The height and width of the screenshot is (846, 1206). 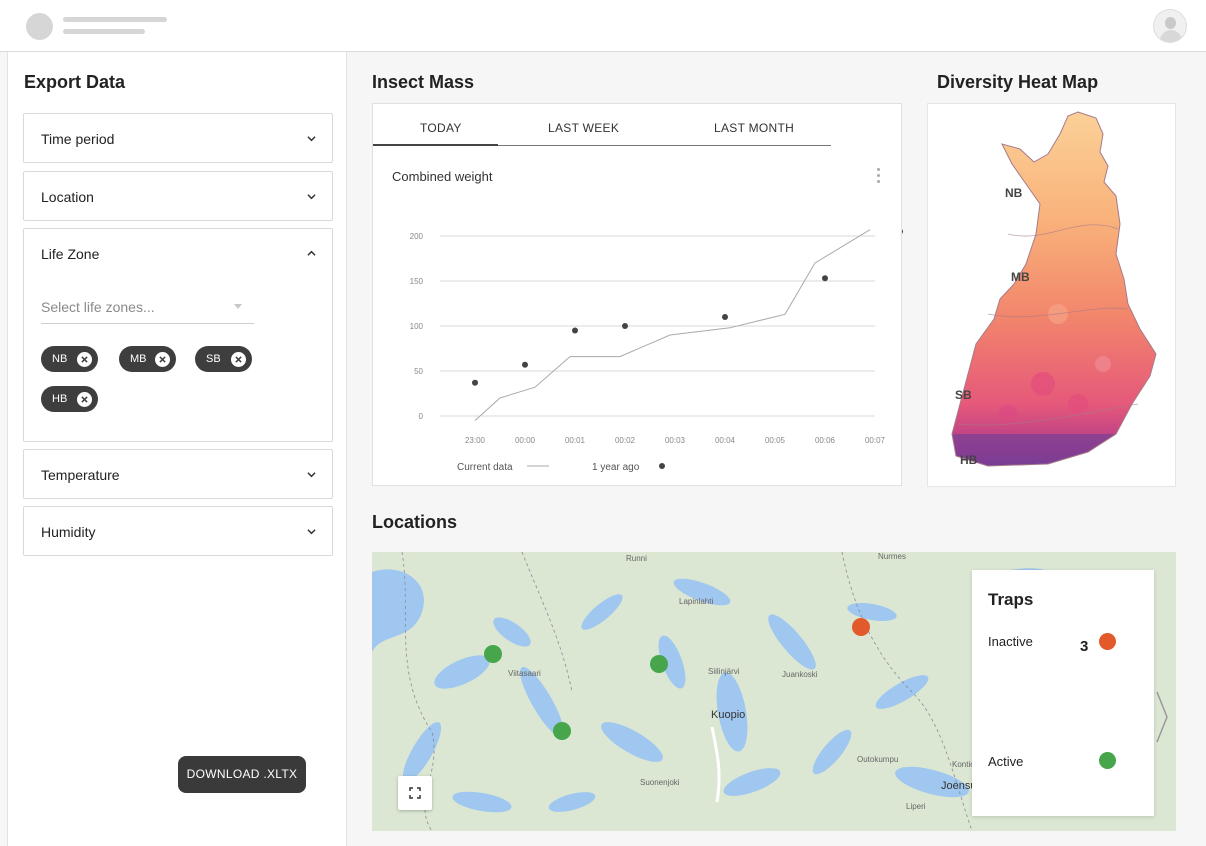 I want to click on x-tick-label: 00:04, so click(x=725, y=440).